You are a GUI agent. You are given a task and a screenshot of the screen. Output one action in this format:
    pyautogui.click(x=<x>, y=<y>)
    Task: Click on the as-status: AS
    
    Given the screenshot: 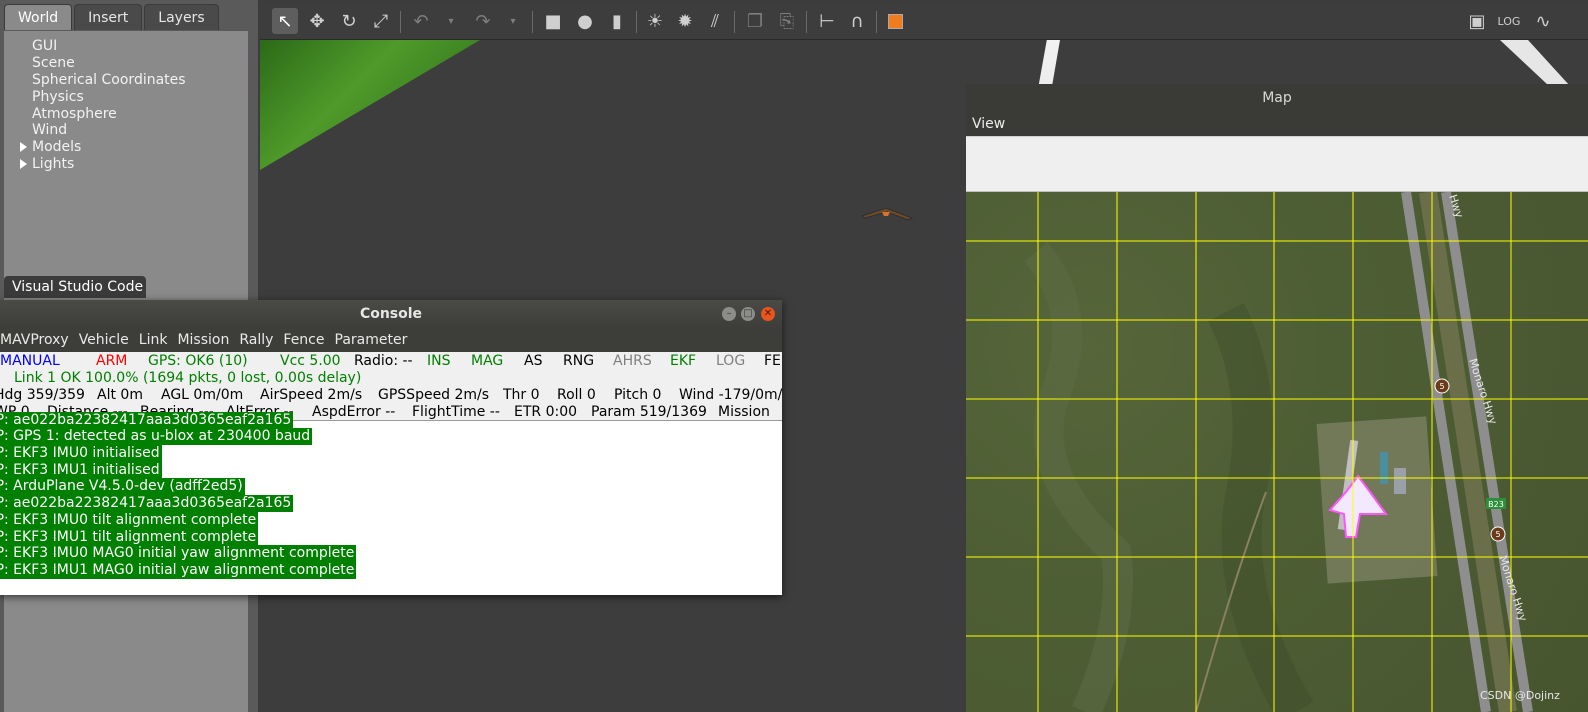 What is the action you would take?
    pyautogui.click(x=533, y=361)
    